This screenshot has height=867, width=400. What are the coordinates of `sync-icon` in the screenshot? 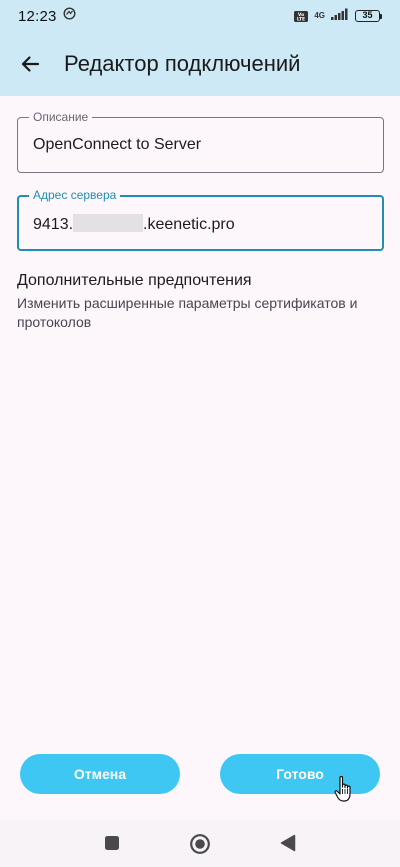 It's located at (69, 16).